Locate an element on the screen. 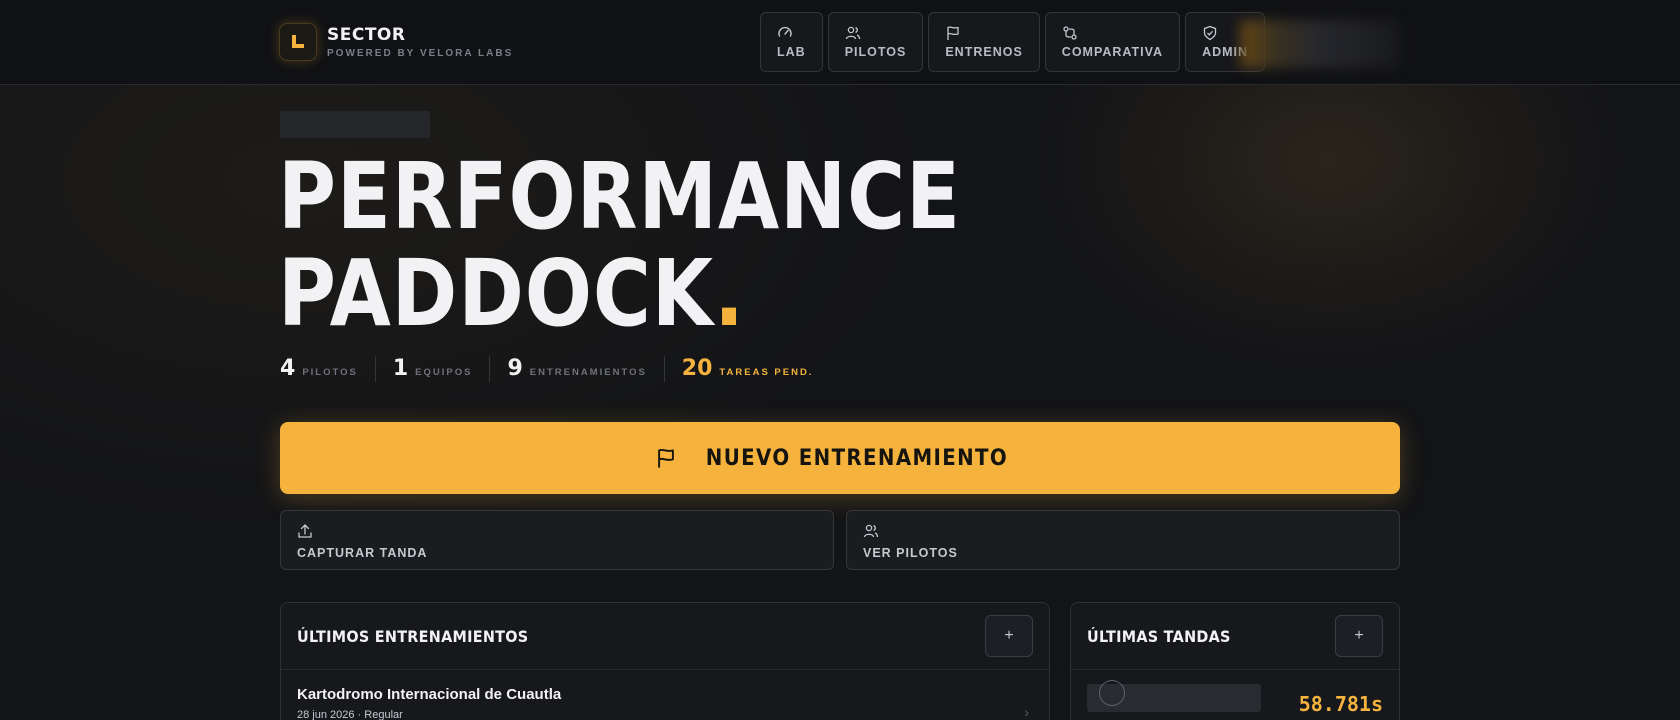 This screenshot has width=1680, height=720. view-pilots-button: VER PILOTOS is located at coordinates (1123, 540).